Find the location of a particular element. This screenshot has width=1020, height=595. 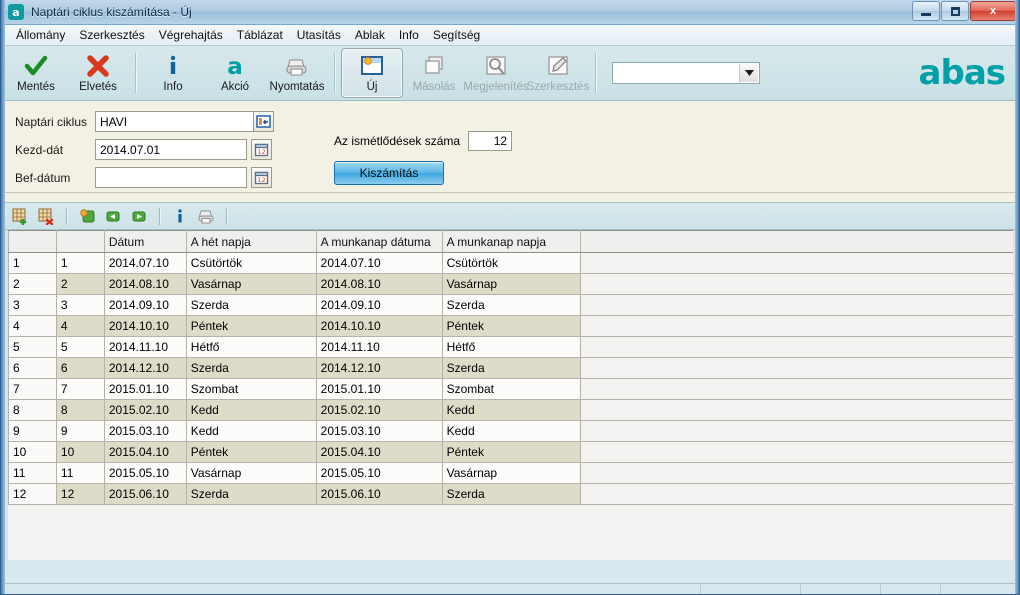

toolbar-button-save: Mentés is located at coordinates (36, 73).